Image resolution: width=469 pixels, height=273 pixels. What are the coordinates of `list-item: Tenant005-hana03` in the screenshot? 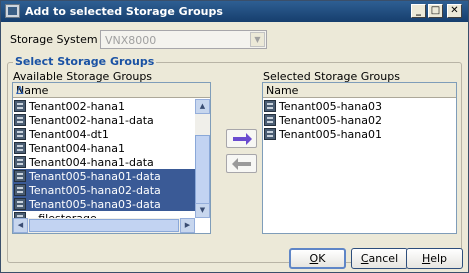 It's located at (359, 106).